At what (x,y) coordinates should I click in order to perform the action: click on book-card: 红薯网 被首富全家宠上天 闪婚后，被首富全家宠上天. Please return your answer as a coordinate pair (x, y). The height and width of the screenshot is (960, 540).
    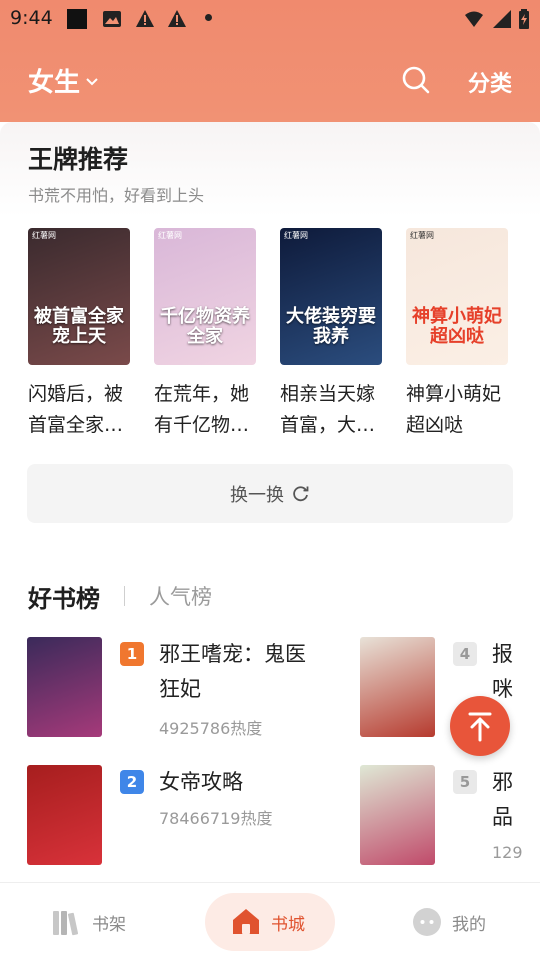
    Looking at the image, I should click on (79, 334).